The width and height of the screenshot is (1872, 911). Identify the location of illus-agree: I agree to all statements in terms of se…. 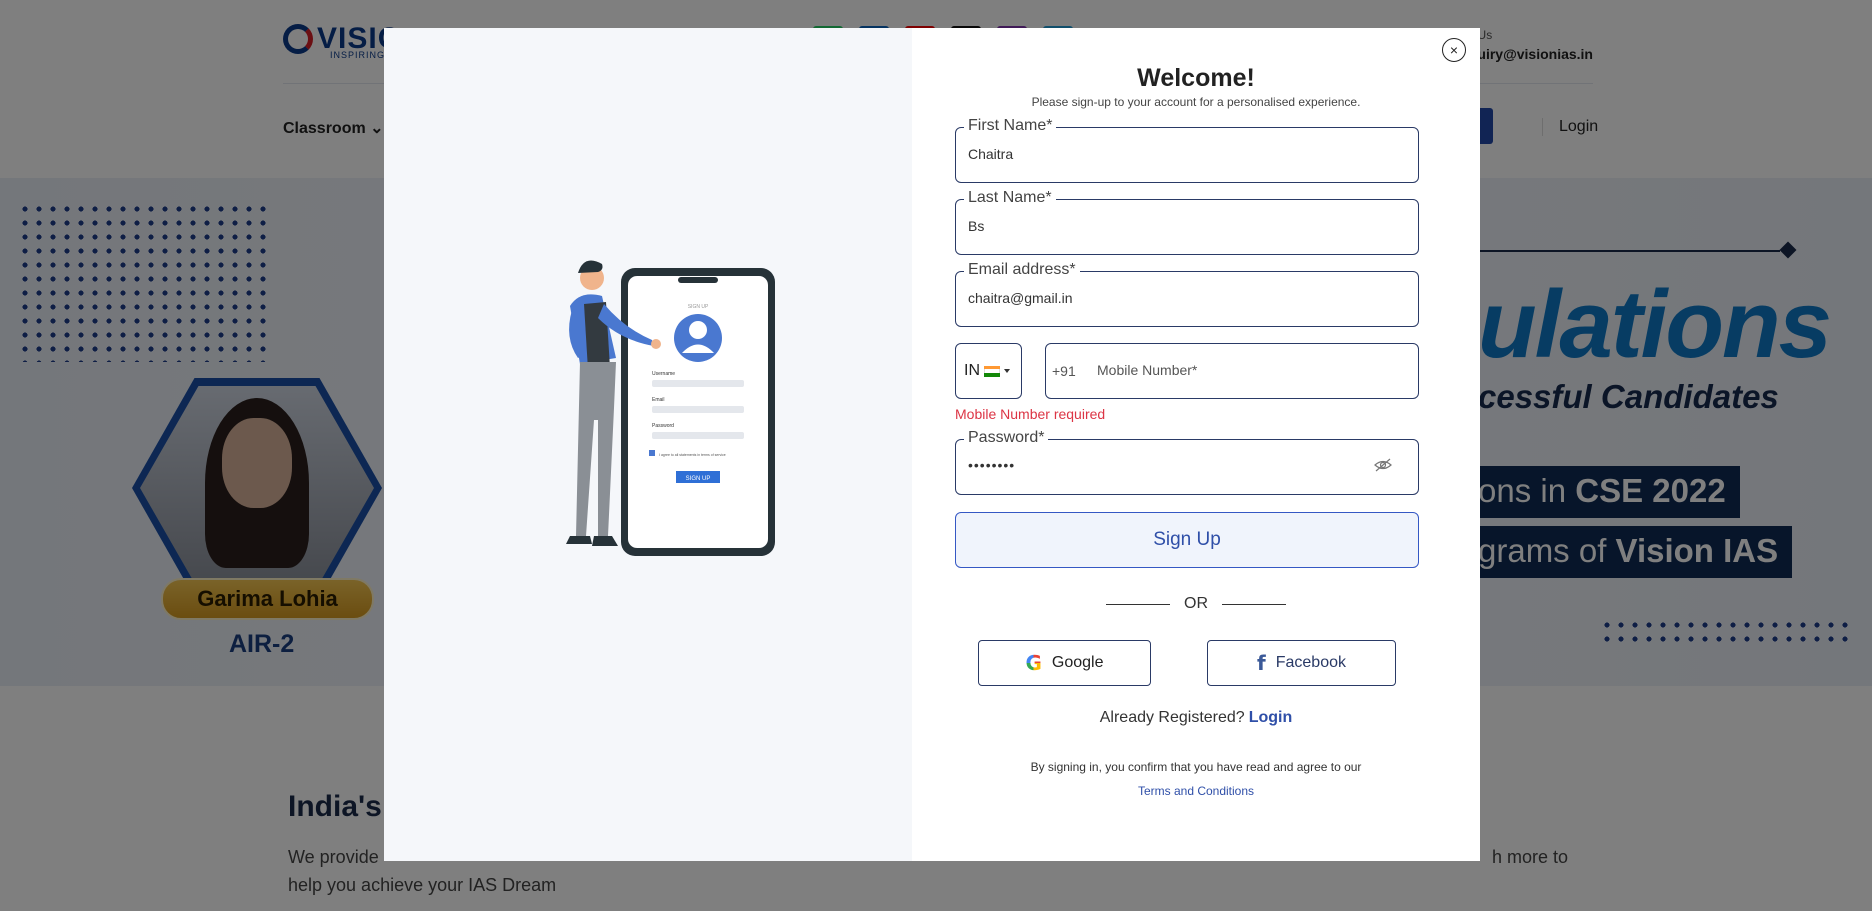
(692, 455).